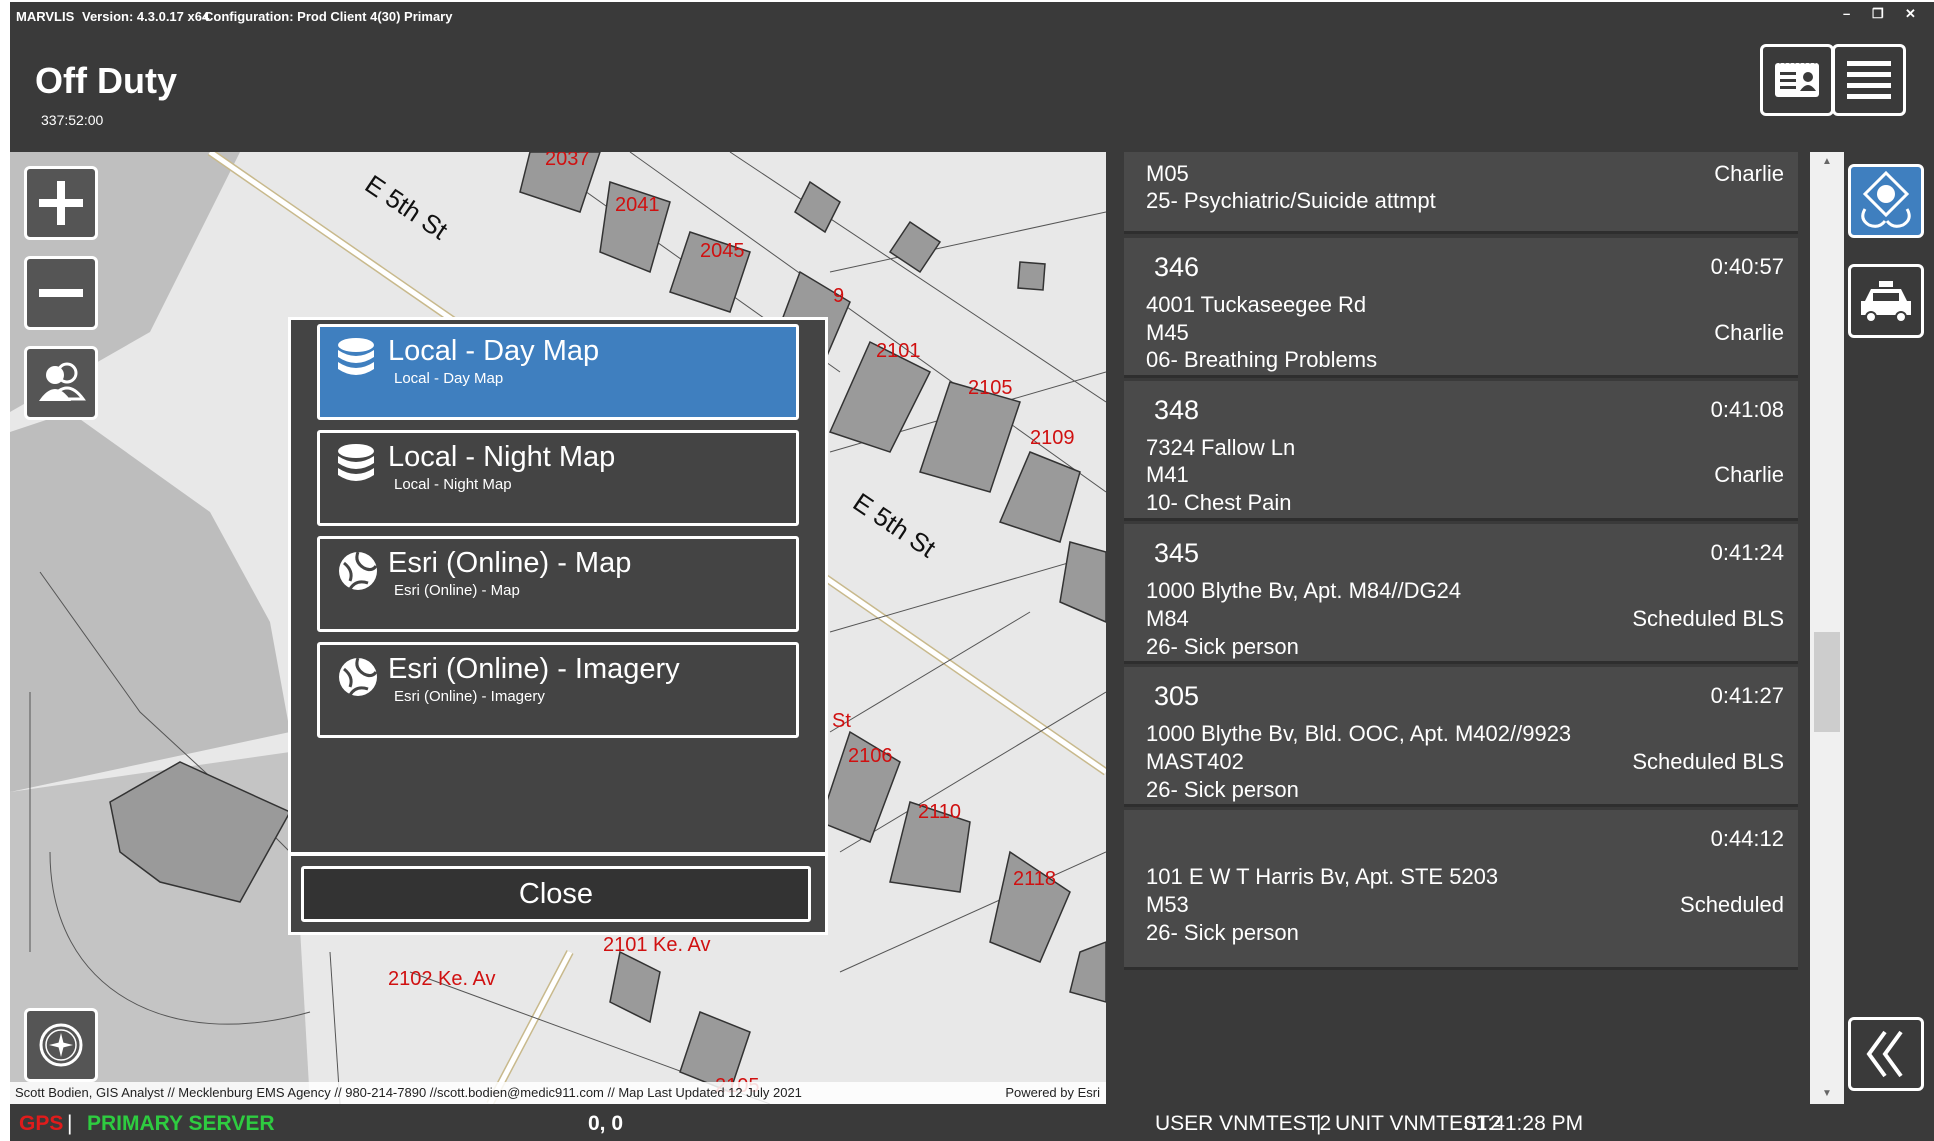 This screenshot has width=1934, height=1141. Describe the element at coordinates (1878, 14) in the screenshot. I see `restore-button: ❐` at that location.